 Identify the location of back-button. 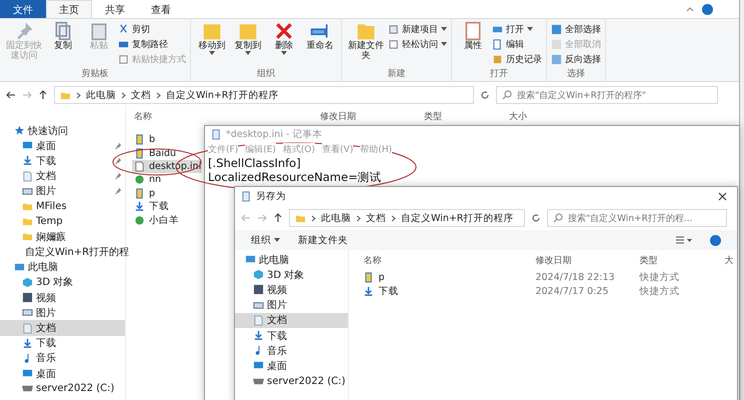
(11, 95).